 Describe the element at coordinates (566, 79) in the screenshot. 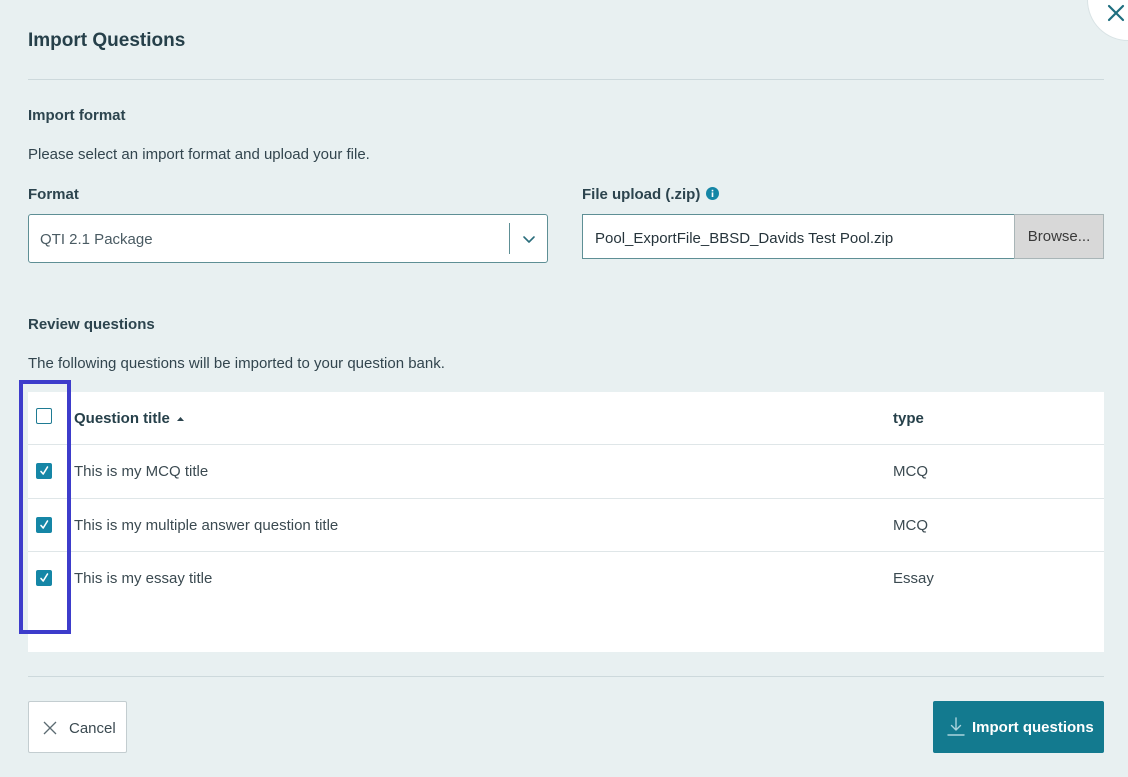

I see `header-divider` at that location.